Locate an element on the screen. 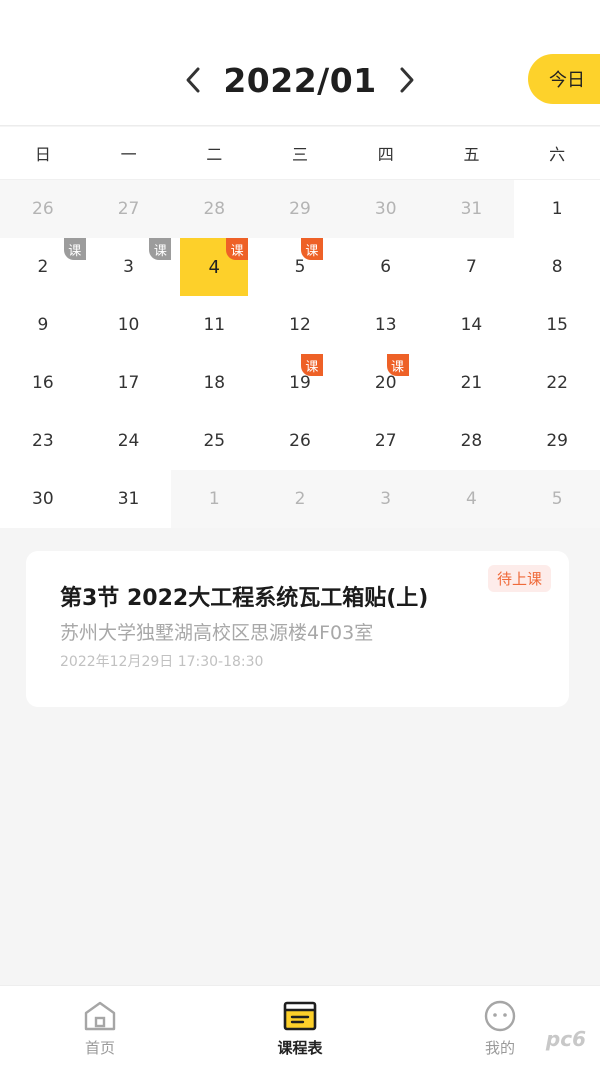  tab-home-label: 首页 is located at coordinates (99, 1048).